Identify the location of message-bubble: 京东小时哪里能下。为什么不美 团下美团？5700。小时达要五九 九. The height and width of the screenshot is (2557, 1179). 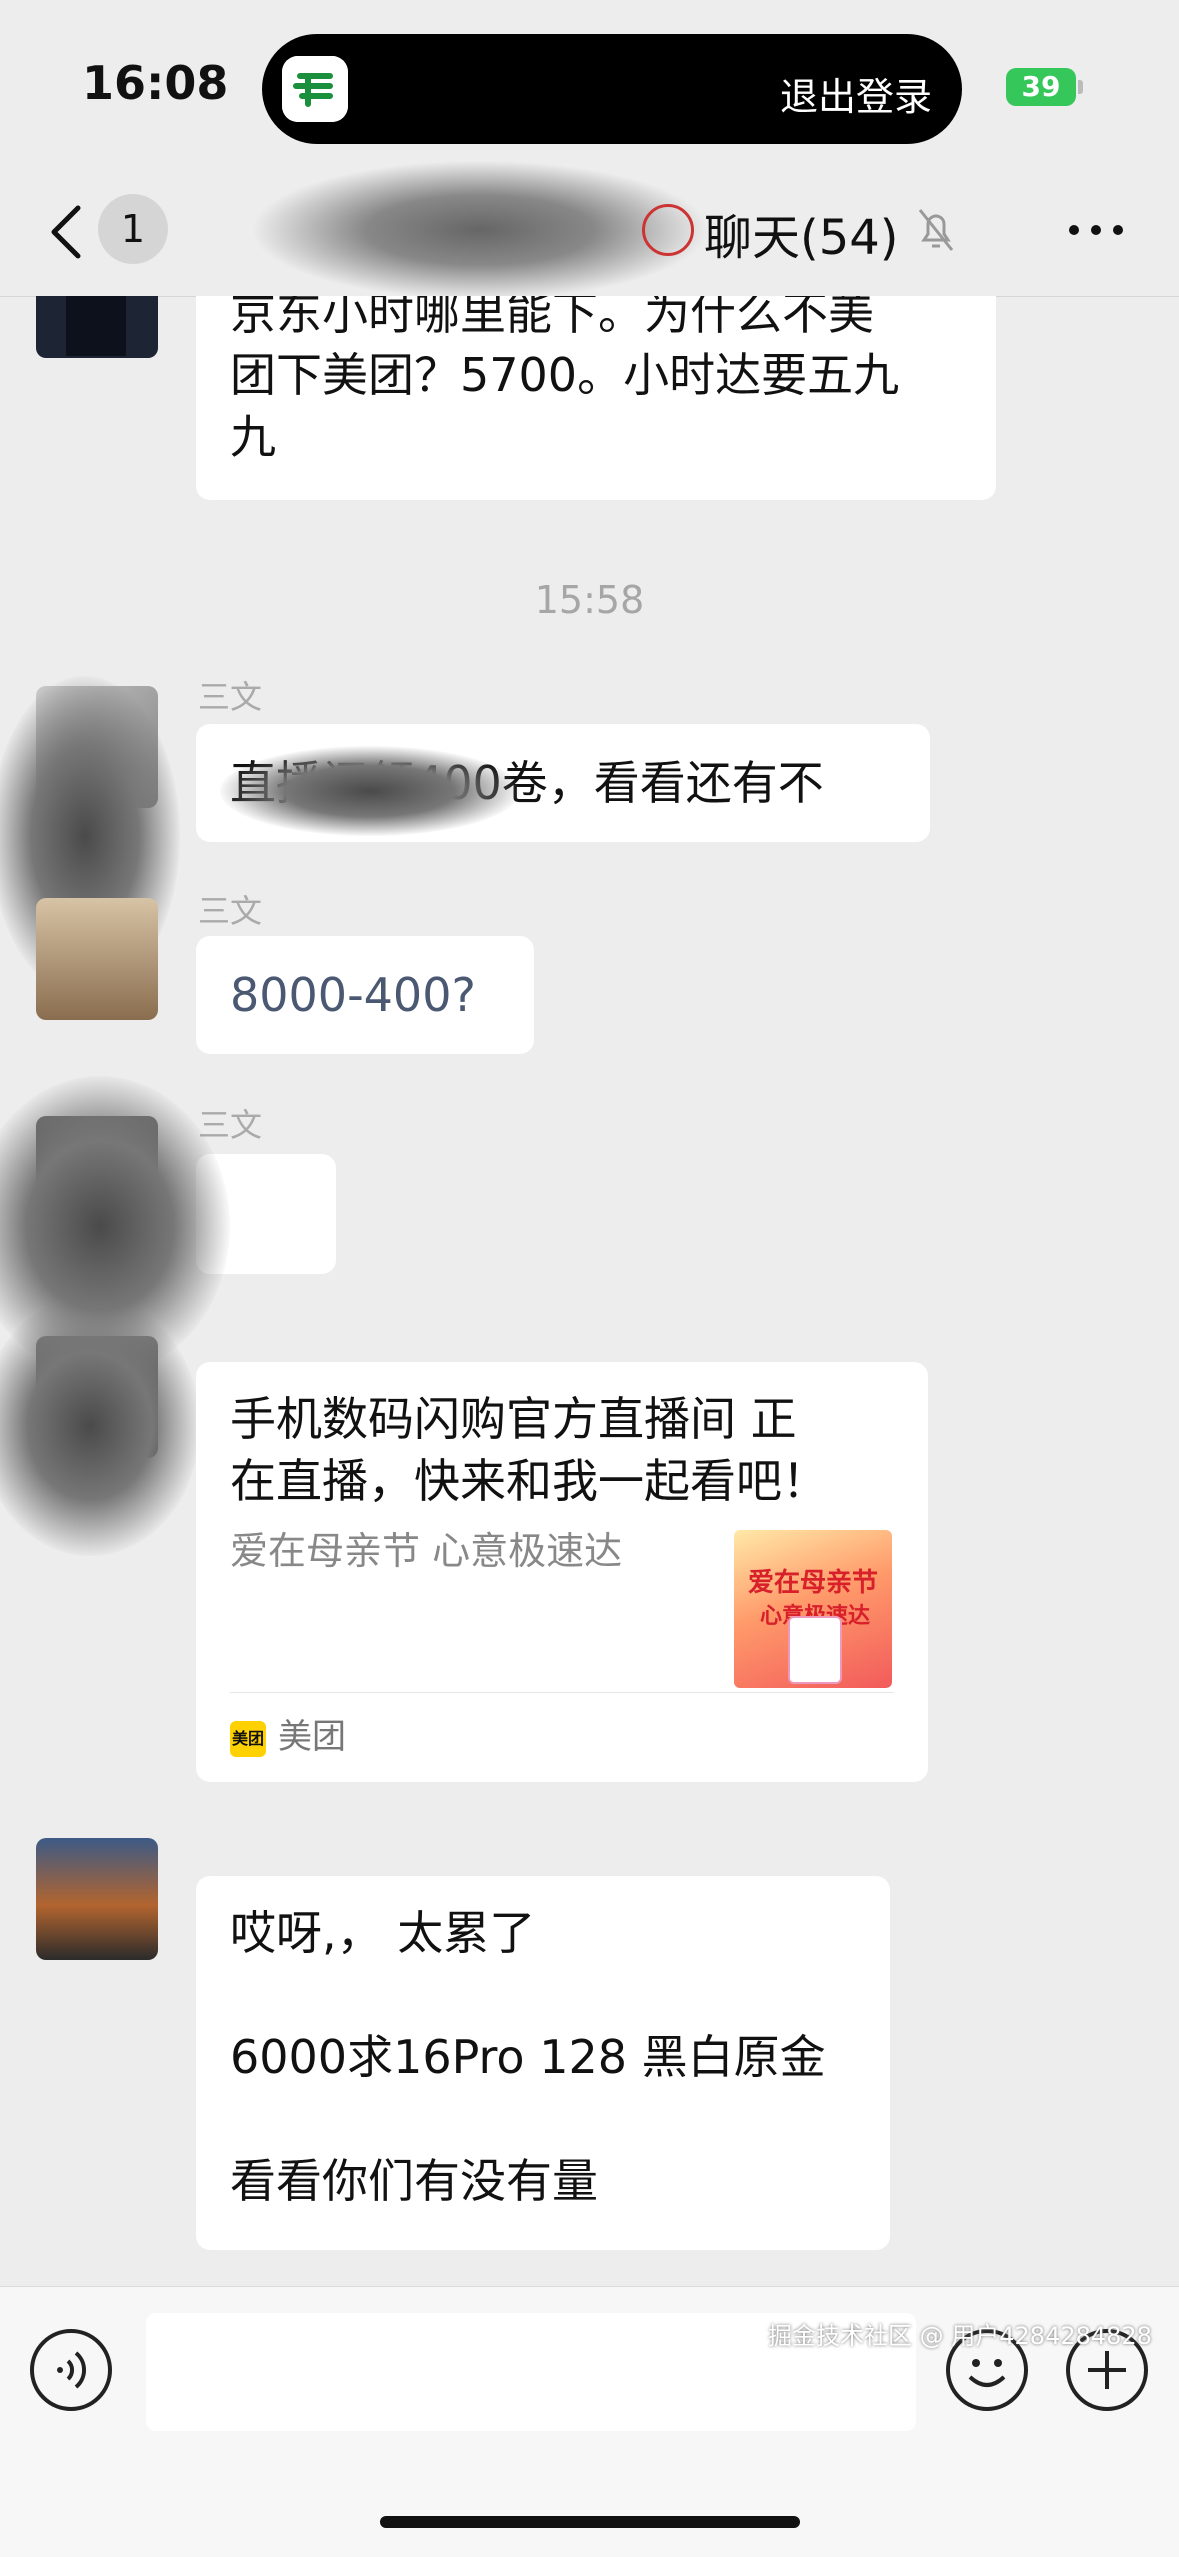
(596, 398).